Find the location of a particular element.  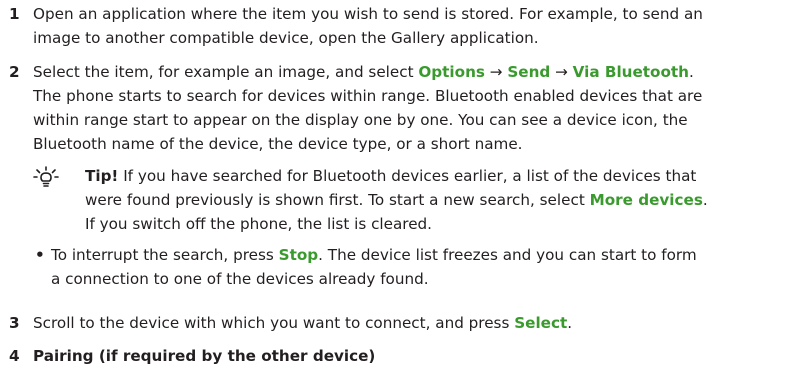

step-number: 4 is located at coordinates (14, 356).